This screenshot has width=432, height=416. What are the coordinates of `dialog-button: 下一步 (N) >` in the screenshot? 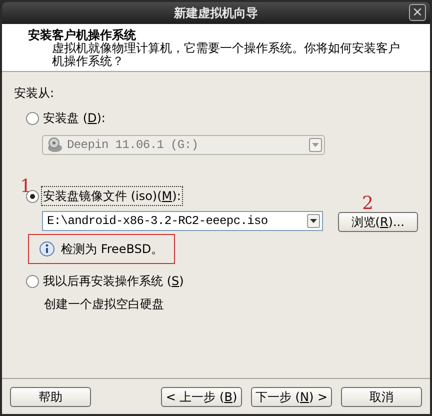 It's located at (291, 396).